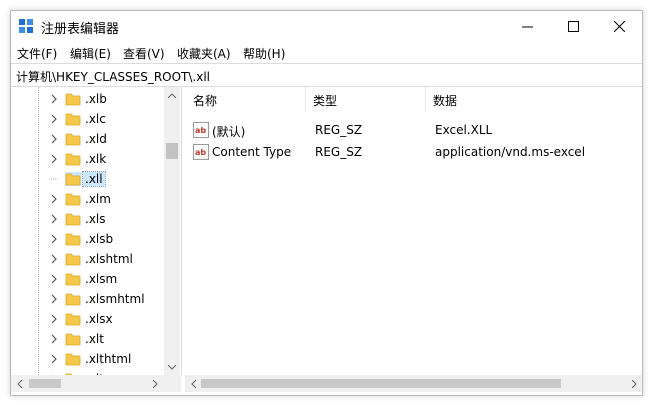 The height and width of the screenshot is (406, 653). I want to click on tree-item: .xls, so click(89, 219).